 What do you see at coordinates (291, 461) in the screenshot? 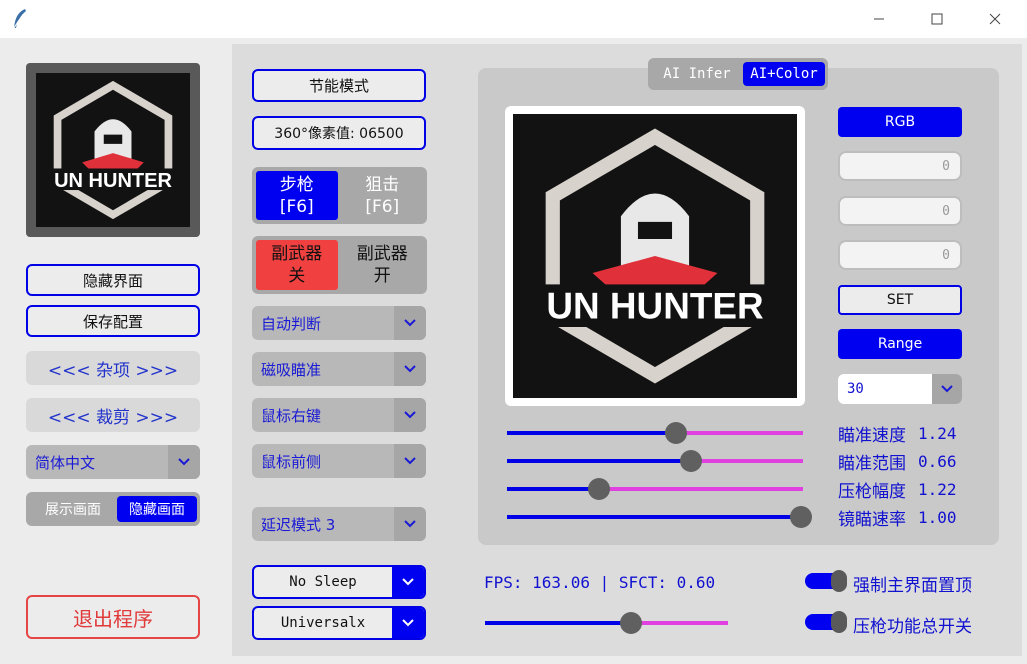
I see `side-key-value: 鼠标前侧` at bounding box center [291, 461].